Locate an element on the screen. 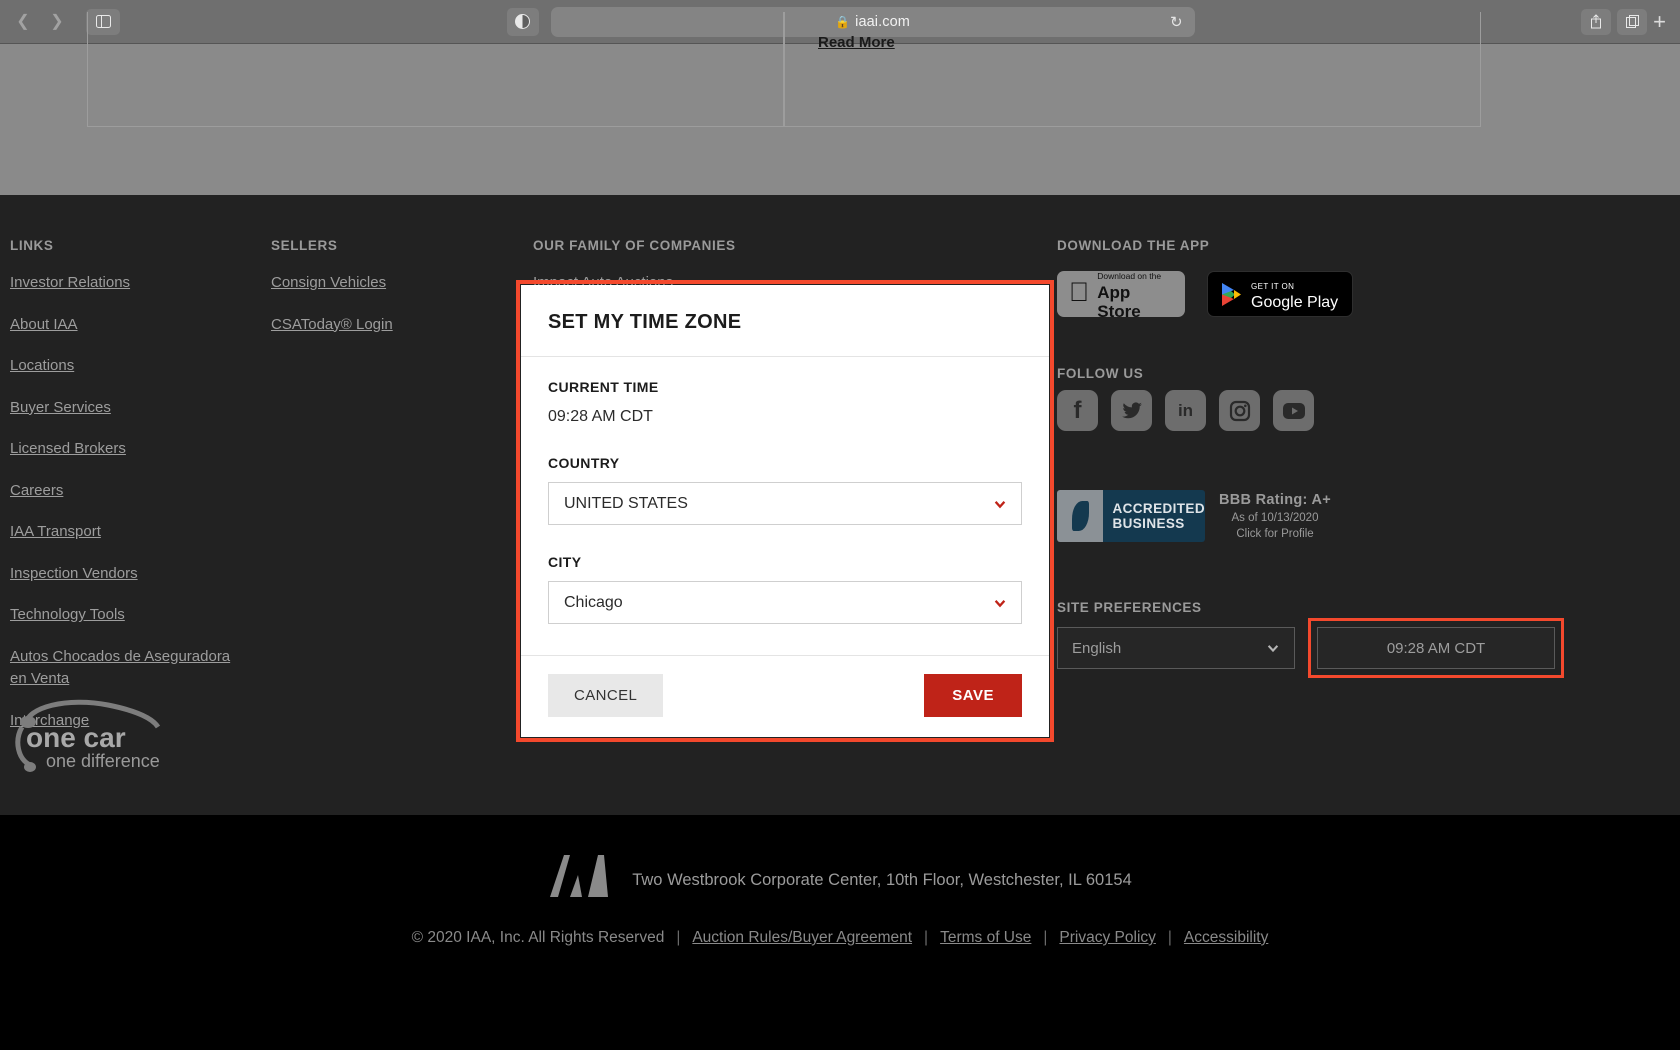 The height and width of the screenshot is (1050, 1680). footer-follow-title: FOLLOW US is located at coordinates (1100, 373).